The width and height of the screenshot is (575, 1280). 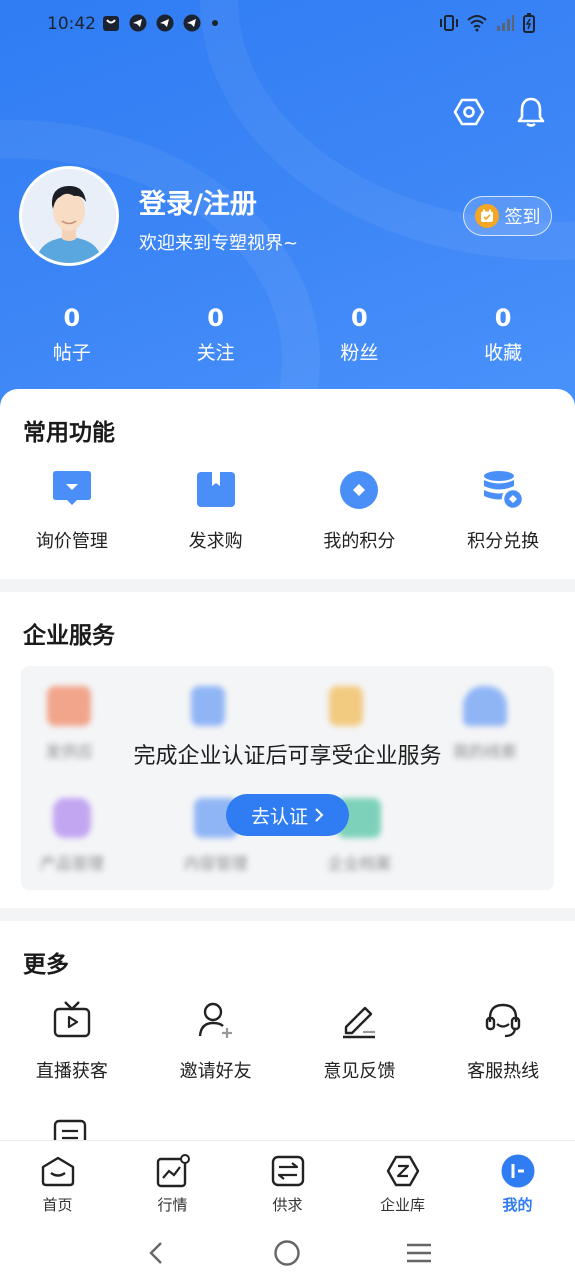 What do you see at coordinates (111, 23) in the screenshot?
I see `shopping-bag-icon` at bounding box center [111, 23].